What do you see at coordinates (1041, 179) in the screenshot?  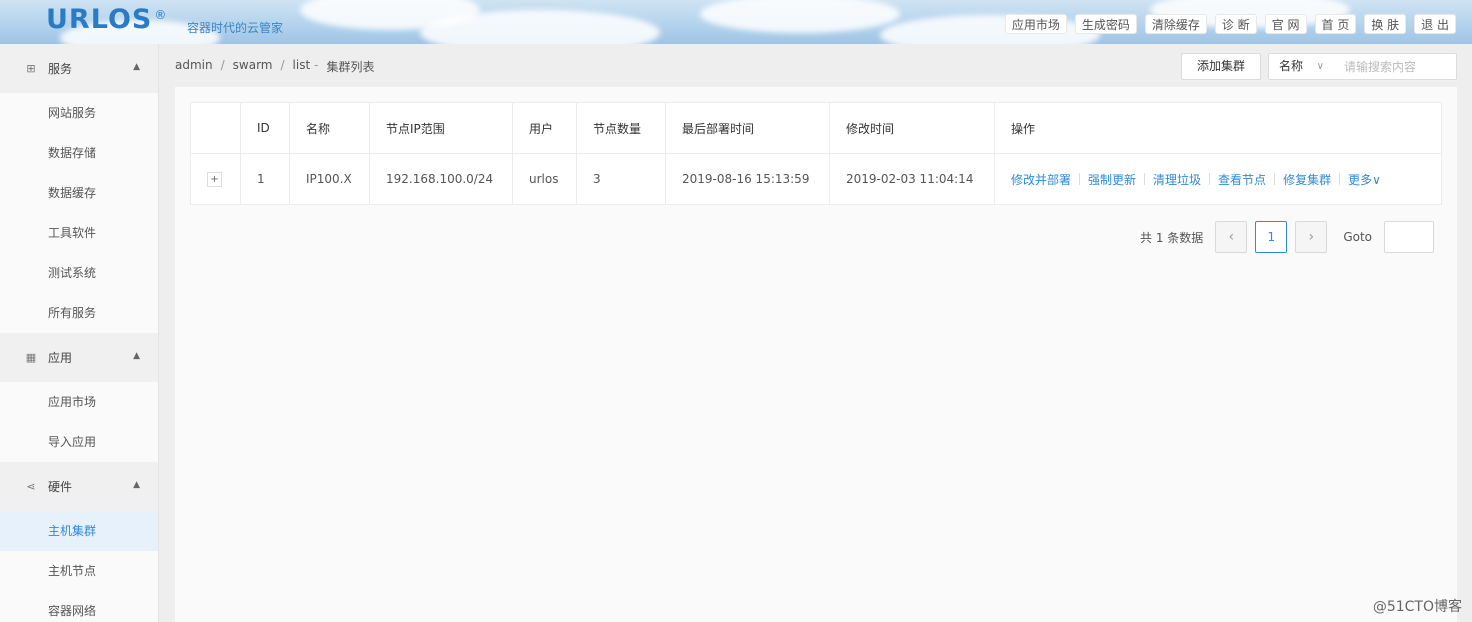 I see `modify-deploy-link: 修改并部署` at bounding box center [1041, 179].